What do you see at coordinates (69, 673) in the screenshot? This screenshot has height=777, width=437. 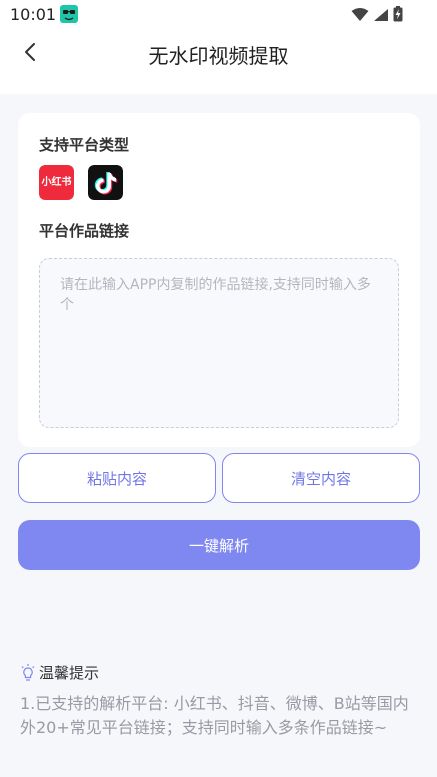 I see `tip-title: 温馨提示` at bounding box center [69, 673].